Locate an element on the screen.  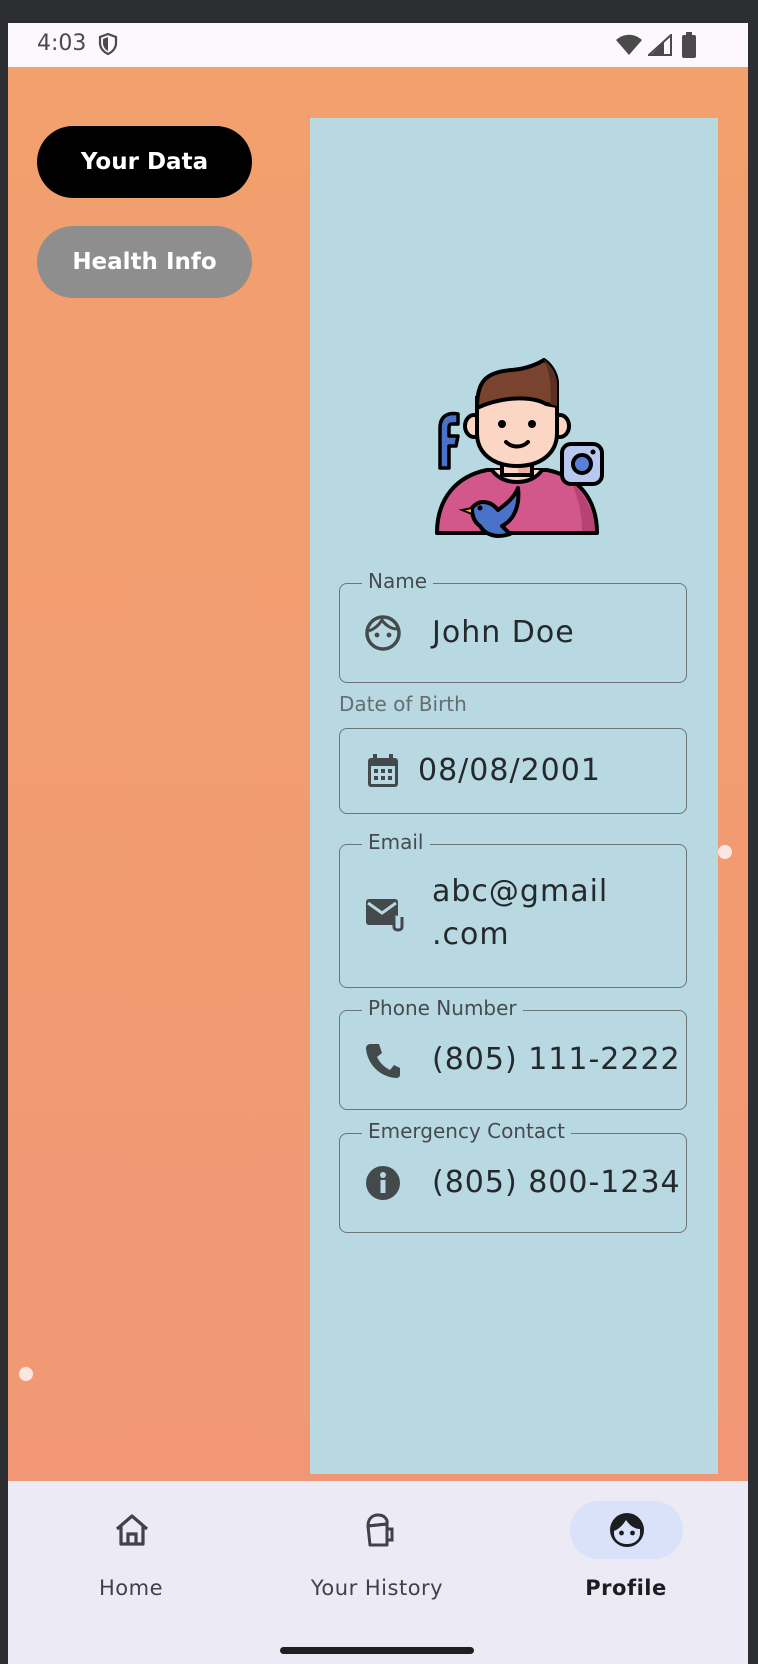
phone-field: Phone Number (805) 111-2222 is located at coordinates (513, 1053).